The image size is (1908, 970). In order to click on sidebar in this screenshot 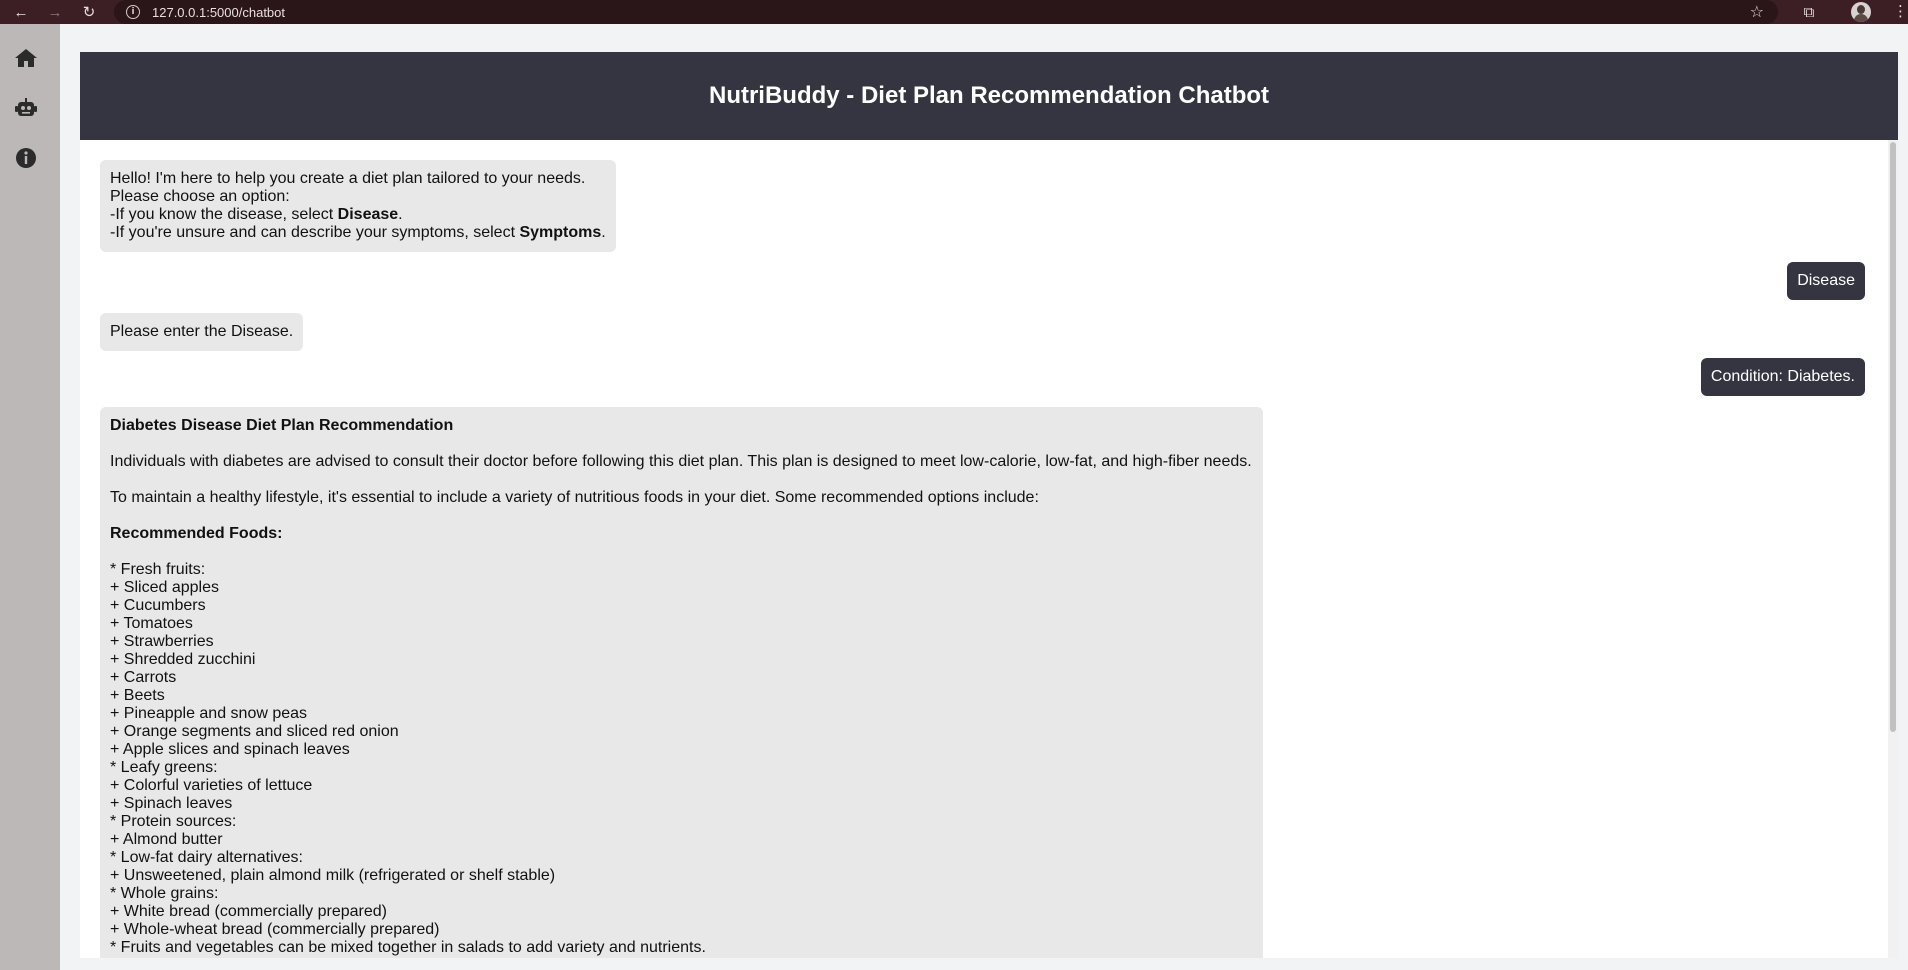, I will do `click(30, 497)`.